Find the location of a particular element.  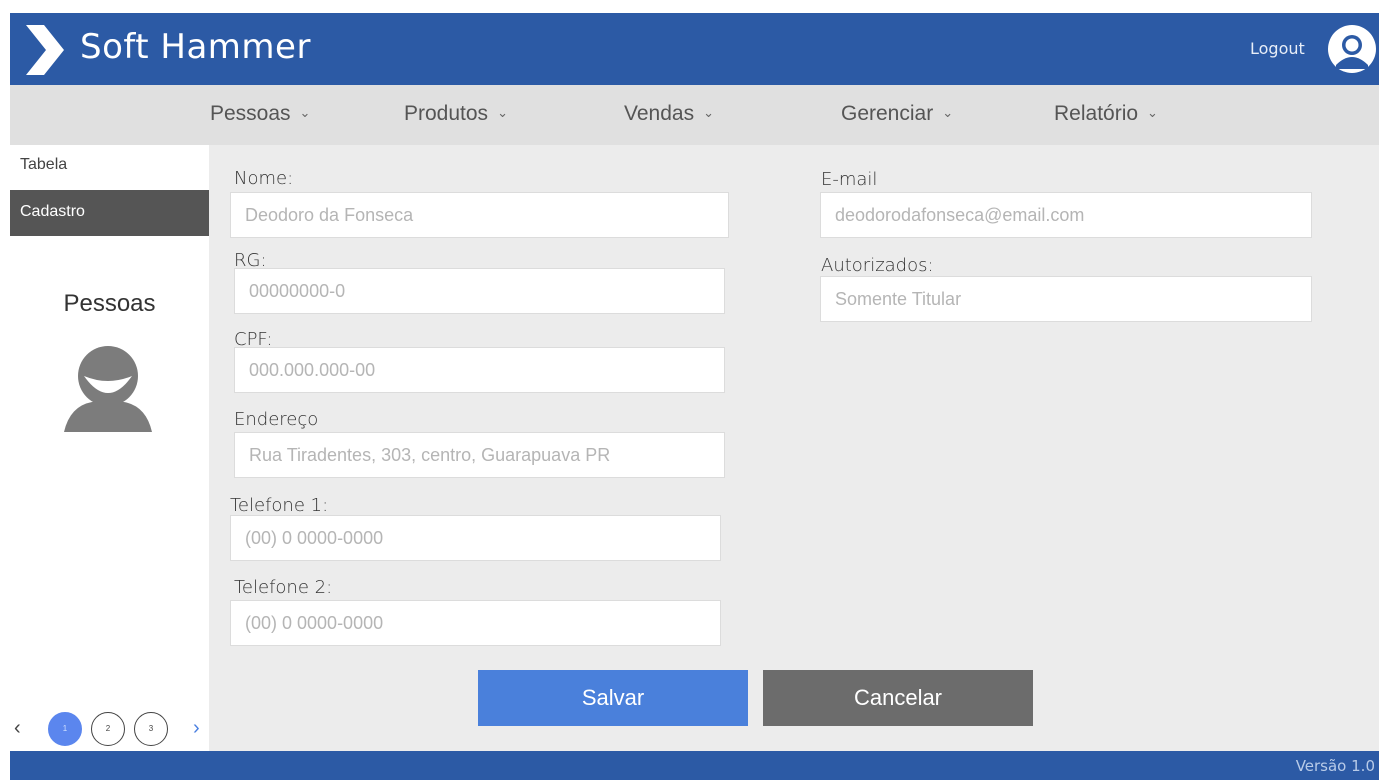

telefone2-input is located at coordinates (475, 623).